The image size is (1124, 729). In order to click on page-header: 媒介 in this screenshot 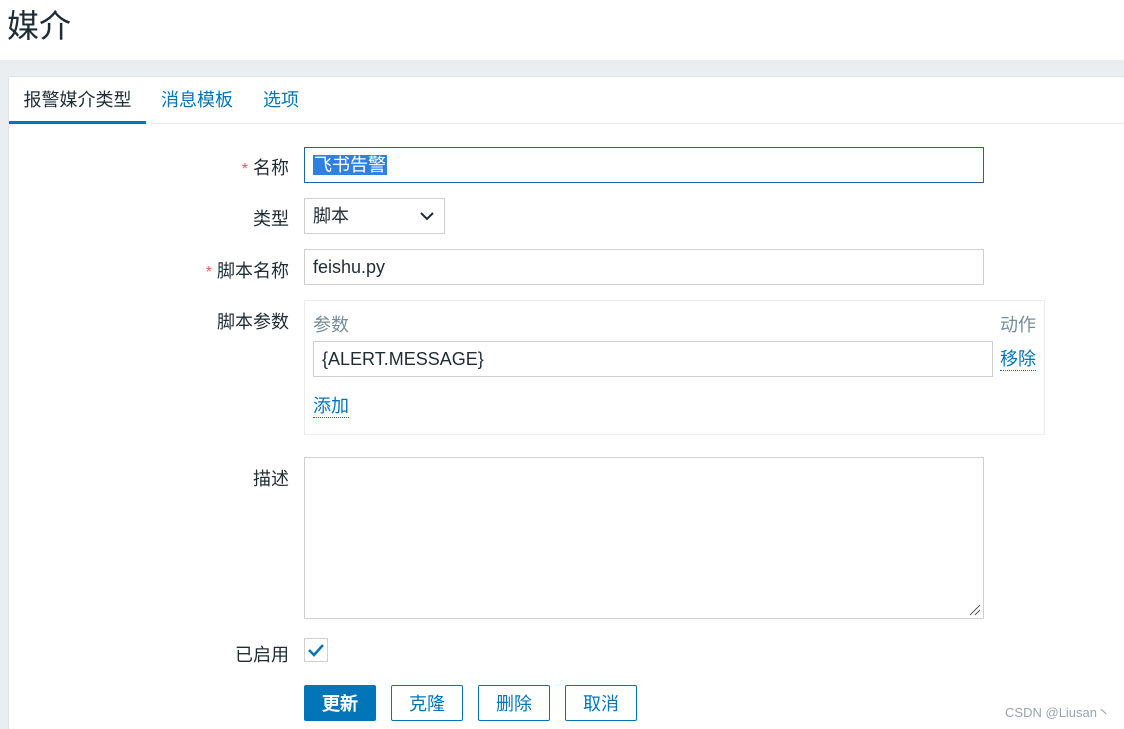, I will do `click(562, 30)`.